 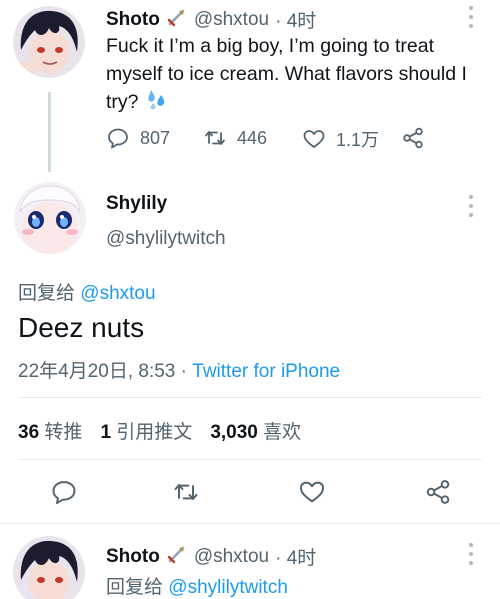 I want to click on share-action, so click(x=413, y=138).